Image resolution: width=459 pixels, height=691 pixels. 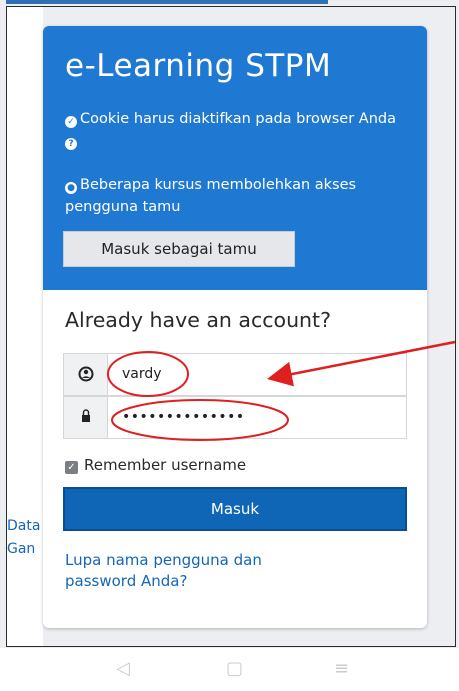 I want to click on login-button: Masuk, so click(x=235, y=509).